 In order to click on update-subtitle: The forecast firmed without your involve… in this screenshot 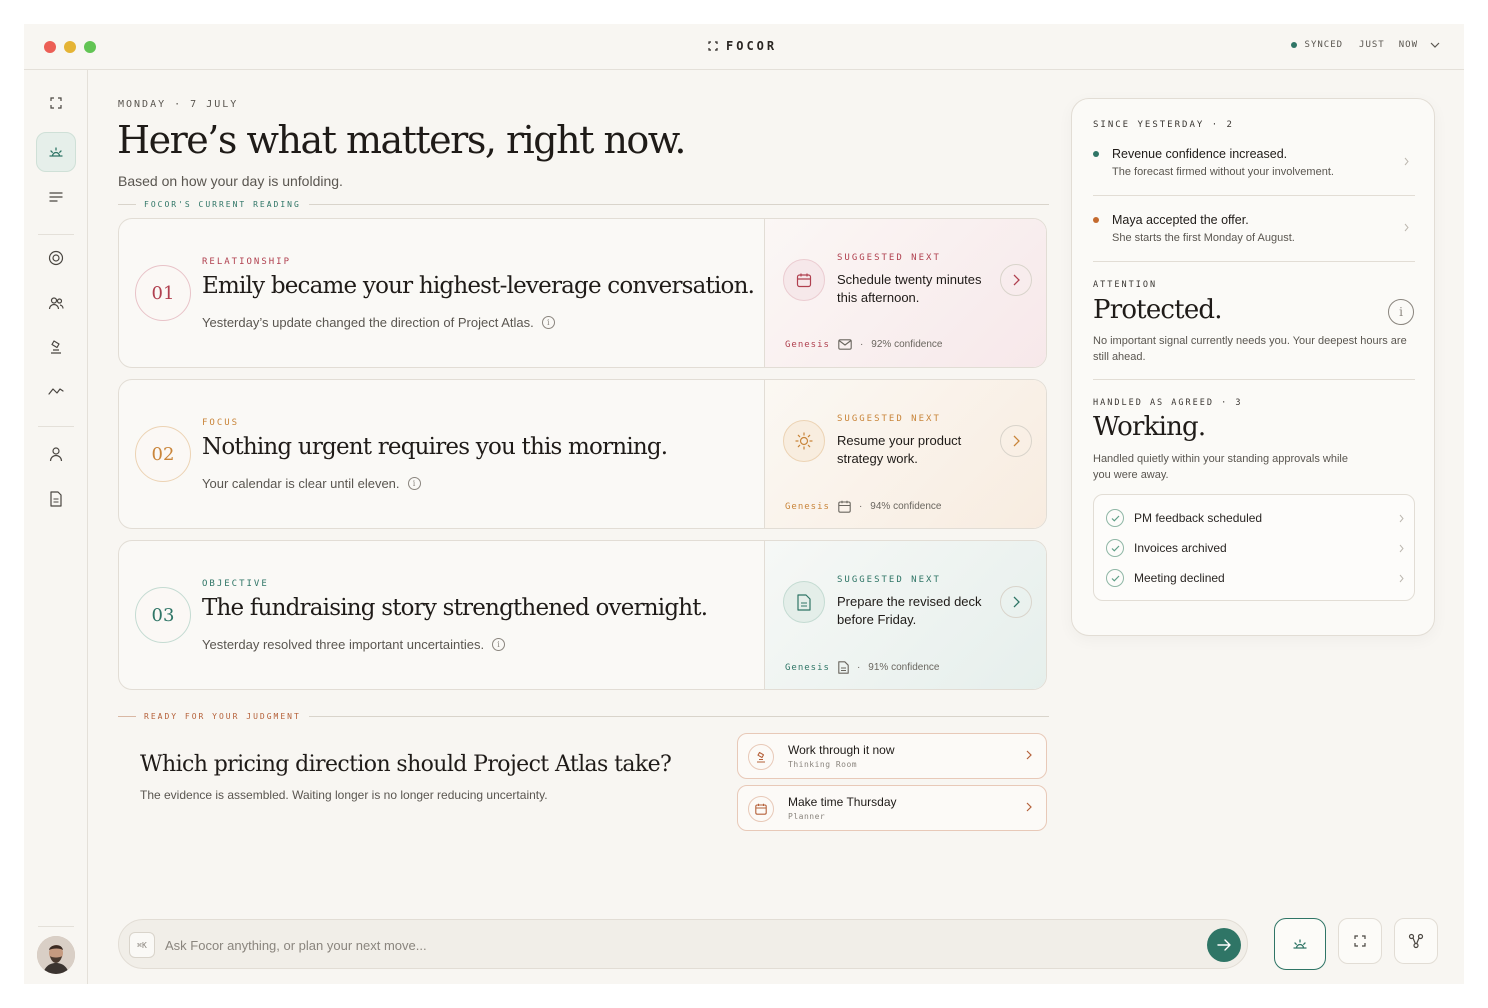, I will do `click(1223, 172)`.